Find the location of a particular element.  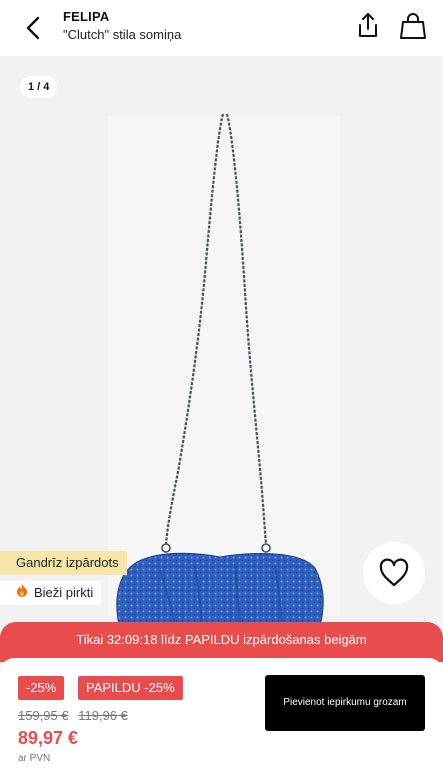

wishlist-button is located at coordinates (394, 573).